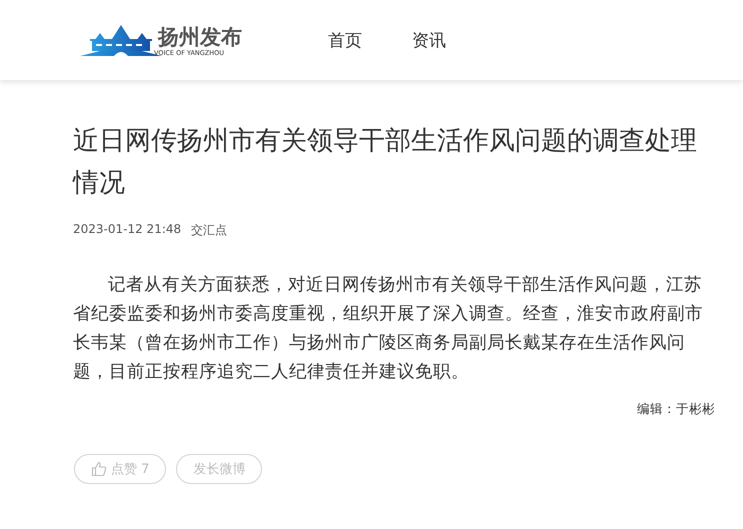 This screenshot has width=743, height=529. Describe the element at coordinates (676, 409) in the screenshot. I see `editor-credit: 编辑：于彬彬` at that location.